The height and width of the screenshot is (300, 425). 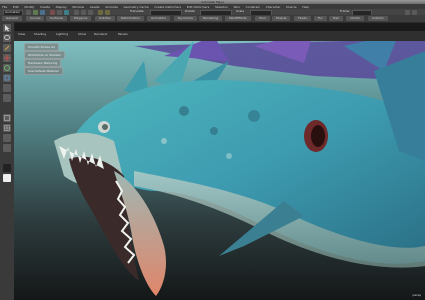 What do you see at coordinates (378, 18) in the screenshot?
I see `tab-custom: Custom` at bounding box center [378, 18].